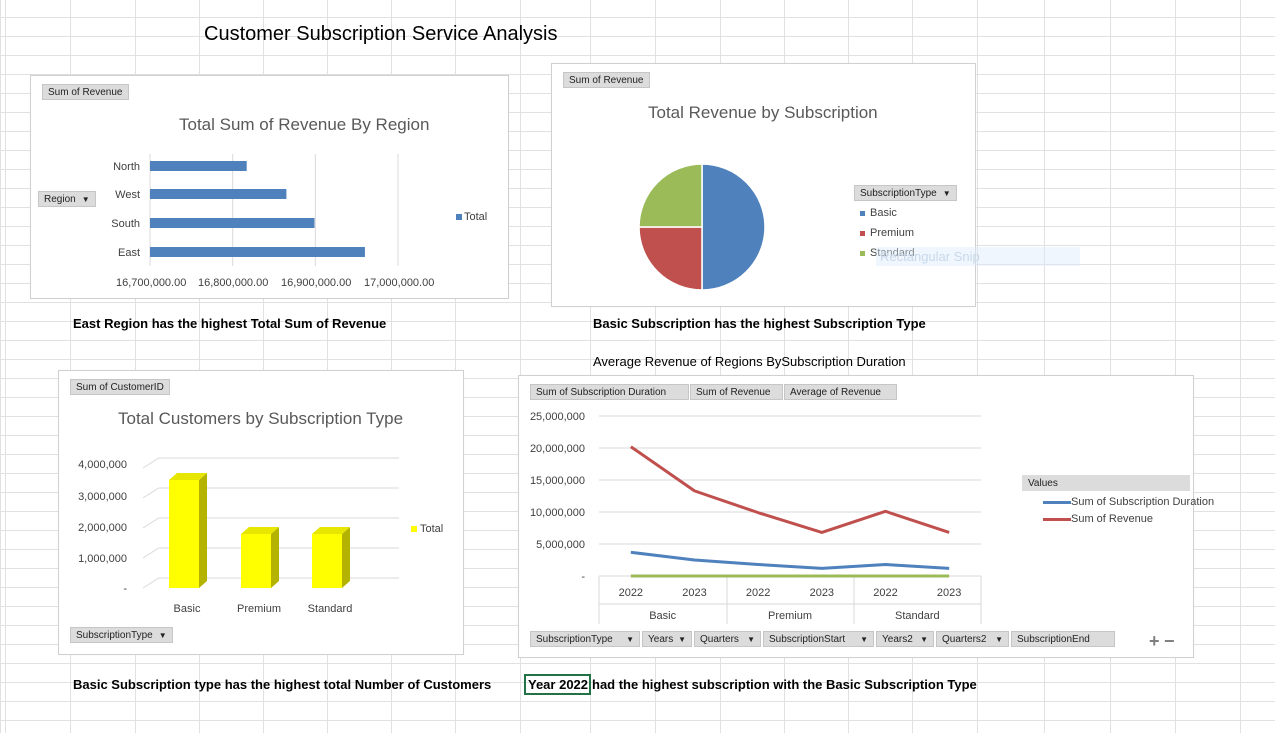 This screenshot has width=1275, height=733. Describe the element at coordinates (259, 609) in the screenshot. I see `x-tick-label: Premium` at that location.